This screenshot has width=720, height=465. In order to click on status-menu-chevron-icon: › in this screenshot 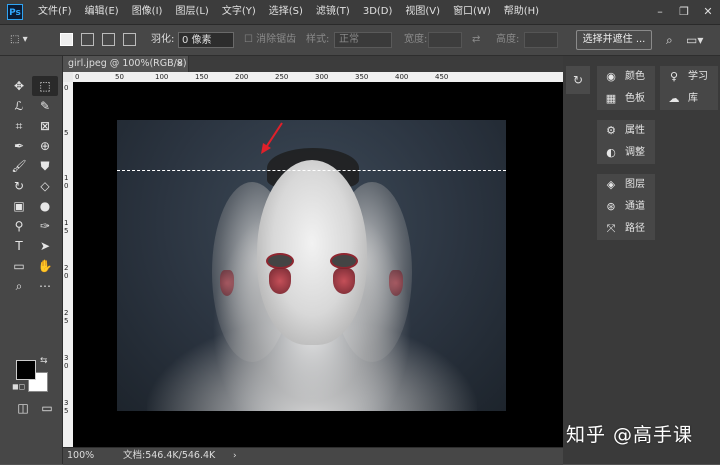, I will do `click(235, 456)`.